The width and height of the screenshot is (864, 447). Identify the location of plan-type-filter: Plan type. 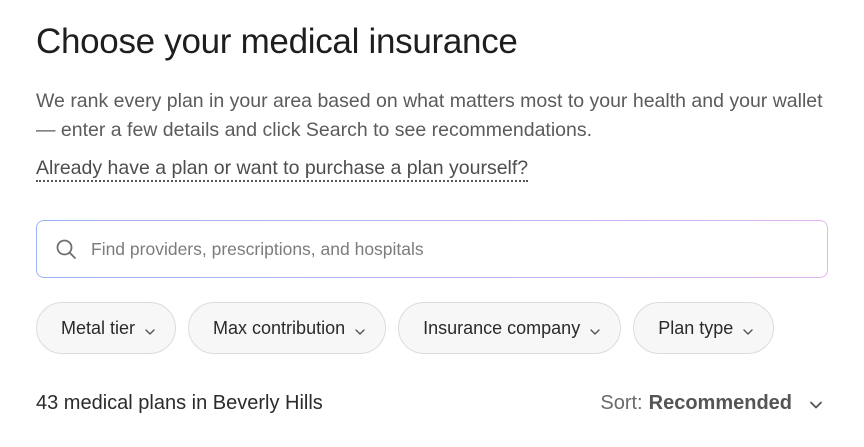
(704, 328).